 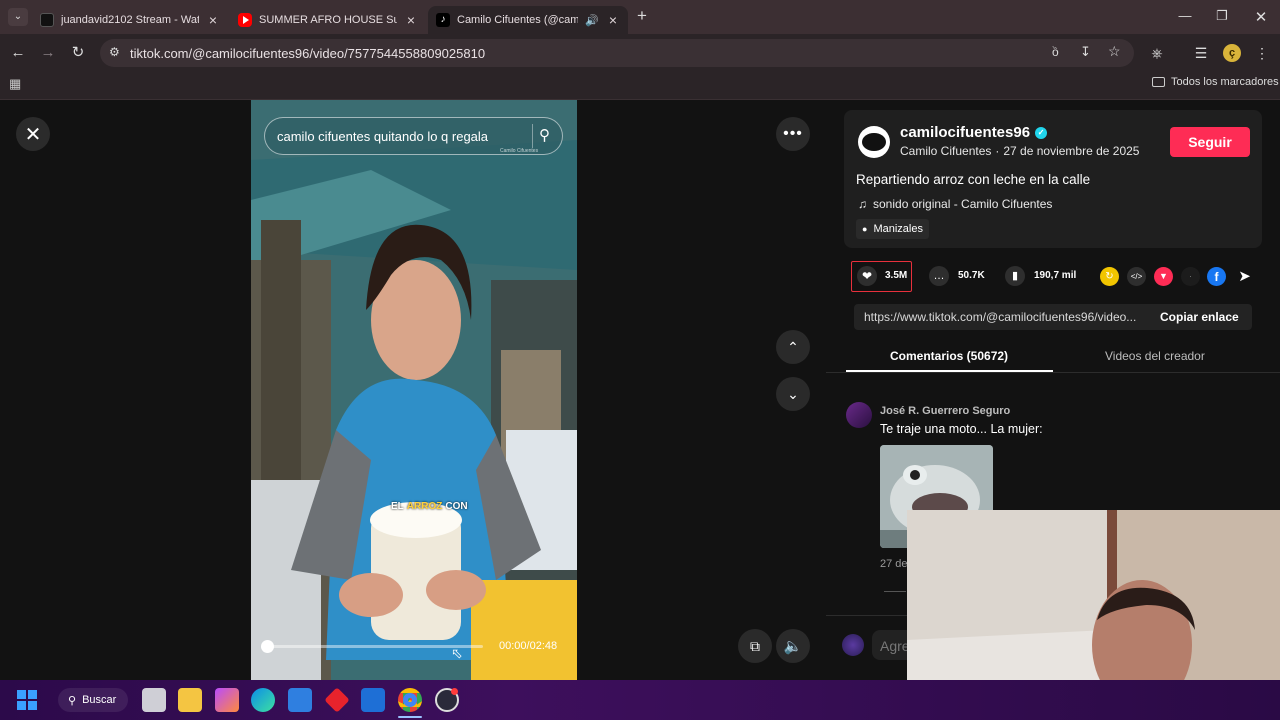 What do you see at coordinates (973, 179) in the screenshot?
I see `post-description: Repartiendo arroz con leche en la calle` at bounding box center [973, 179].